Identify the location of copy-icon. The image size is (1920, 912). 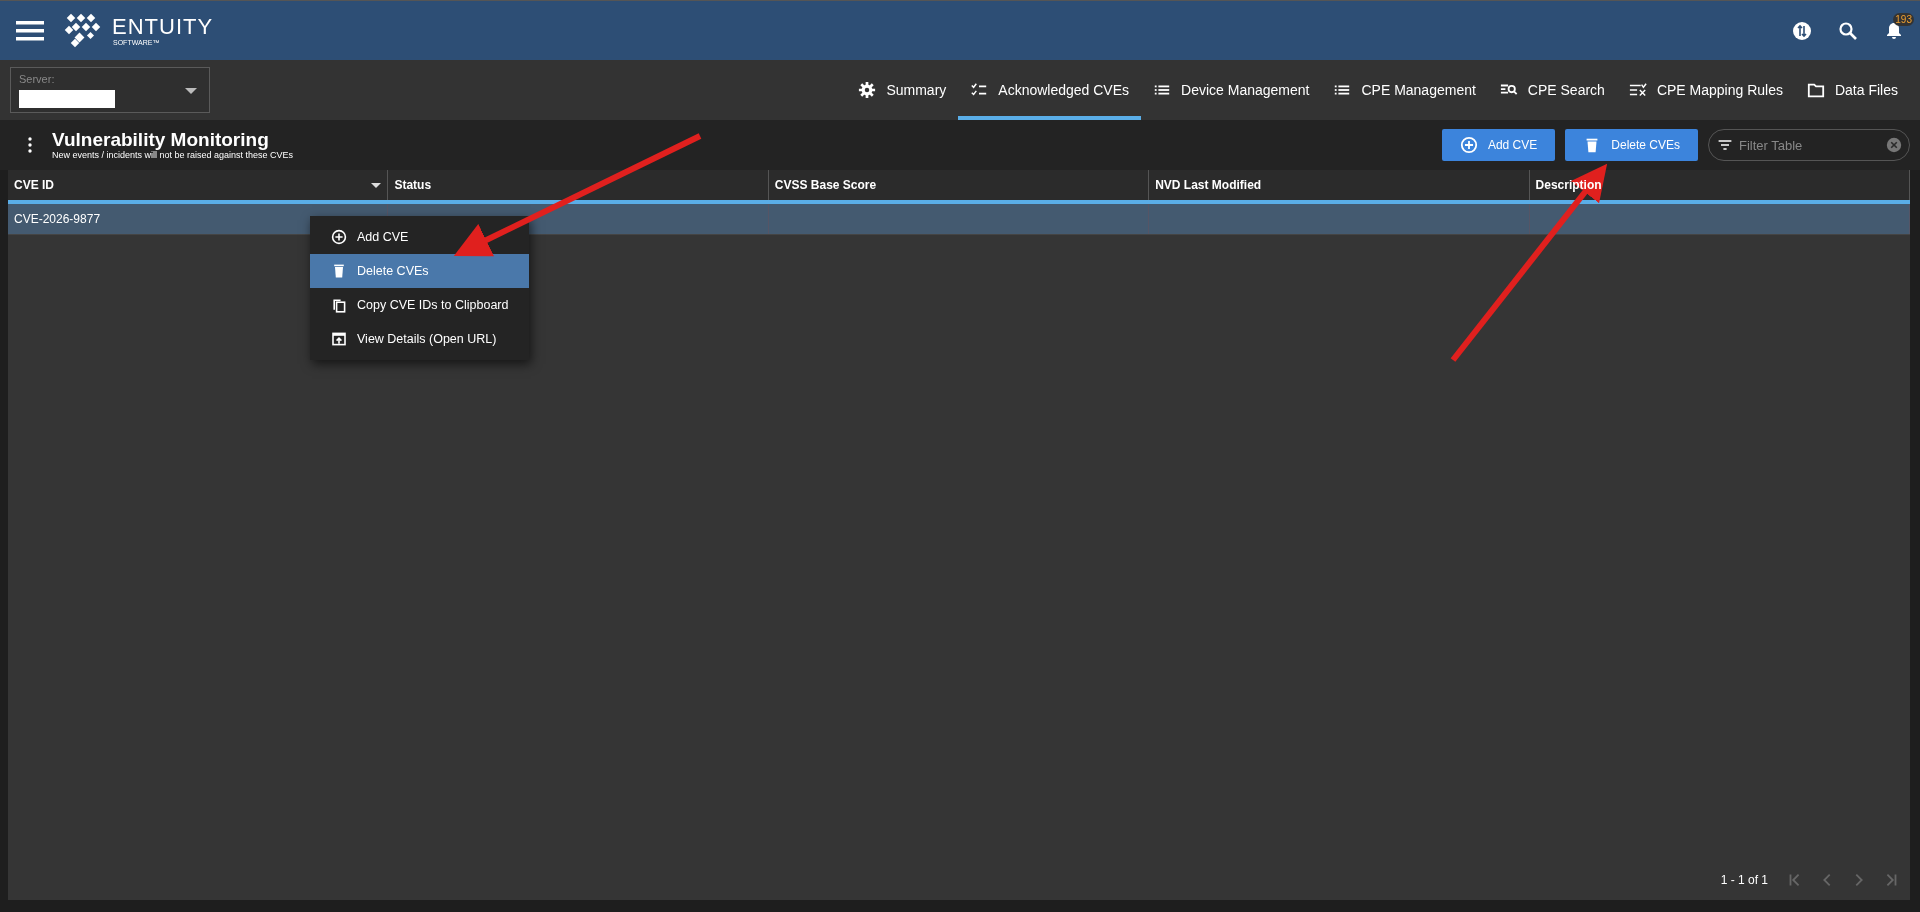
(339, 305).